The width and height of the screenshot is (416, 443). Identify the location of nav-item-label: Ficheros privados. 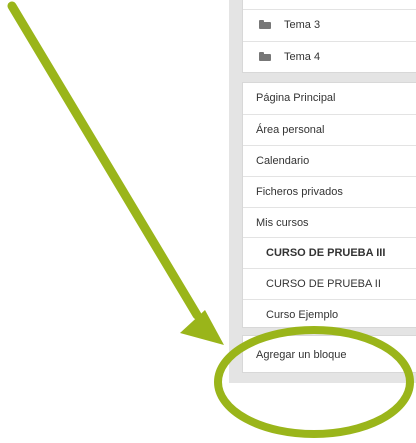
(299, 192).